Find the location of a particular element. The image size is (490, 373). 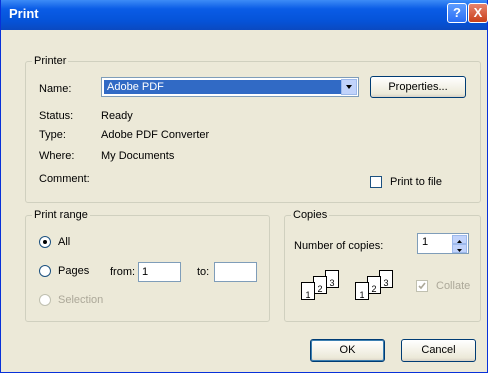

spin-down-button is located at coordinates (459, 248).